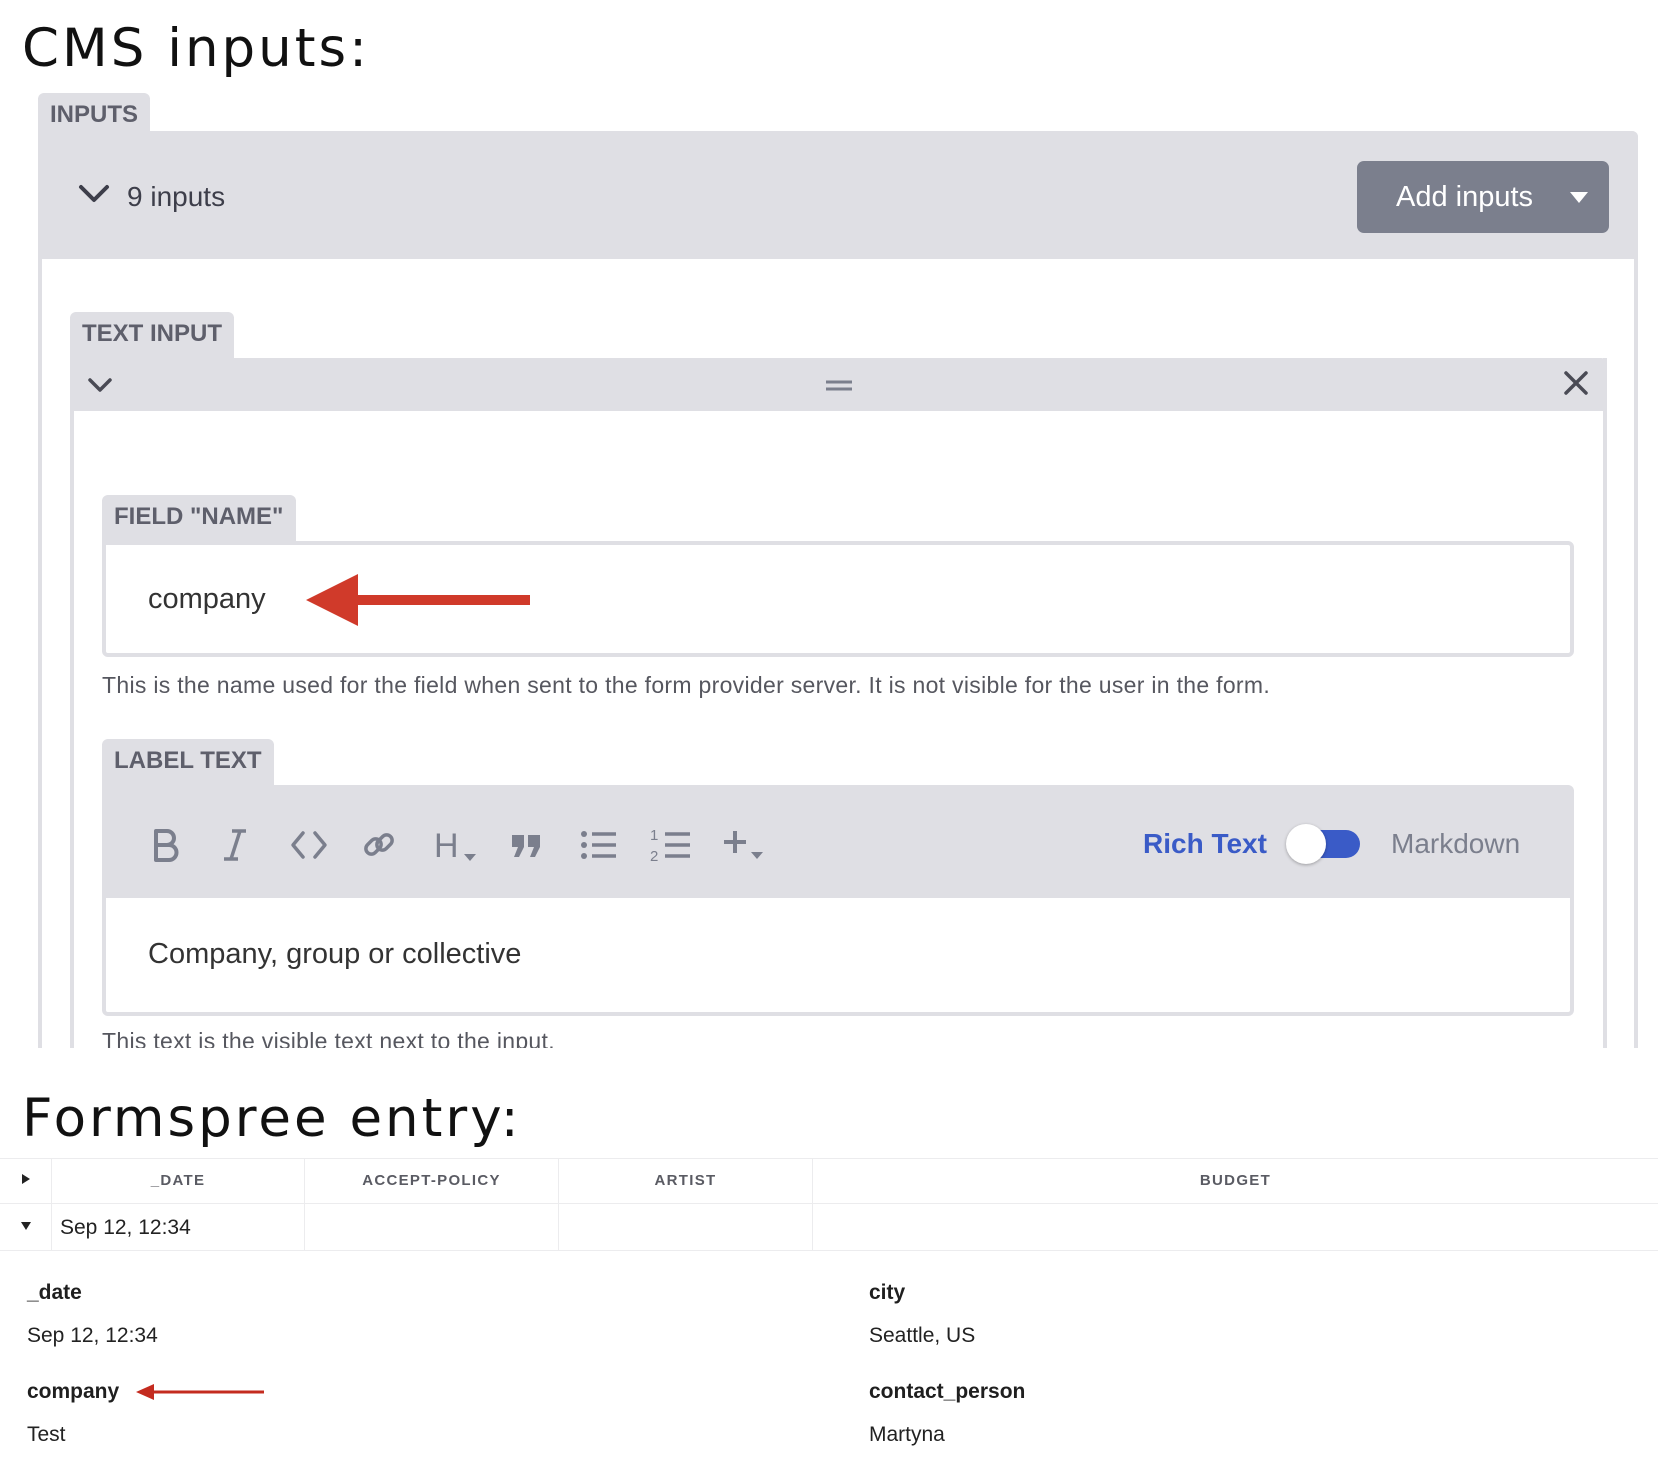 This screenshot has width=1658, height=1464. I want to click on column-header-date: _DATE, so click(178, 1180).